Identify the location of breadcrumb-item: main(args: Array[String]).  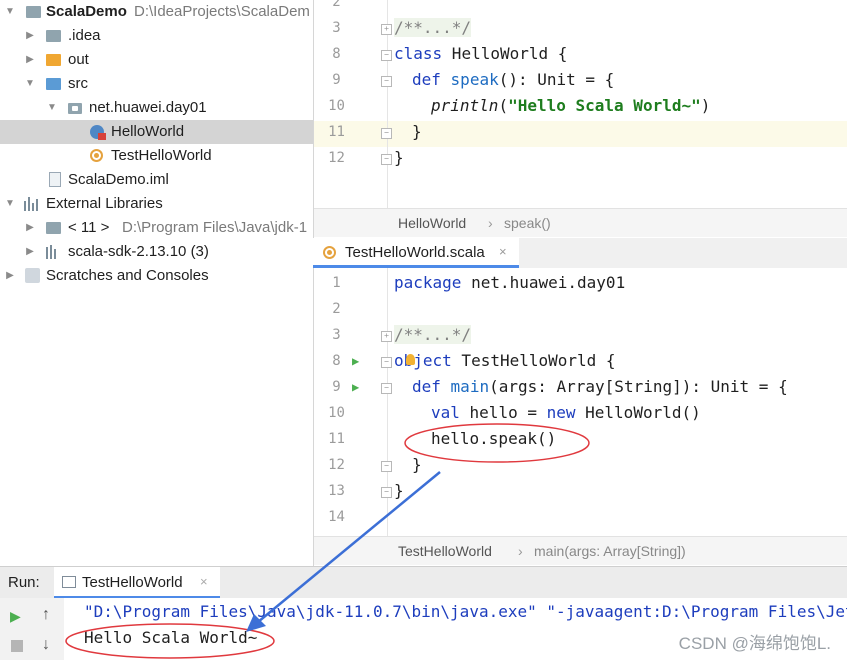
(610, 551).